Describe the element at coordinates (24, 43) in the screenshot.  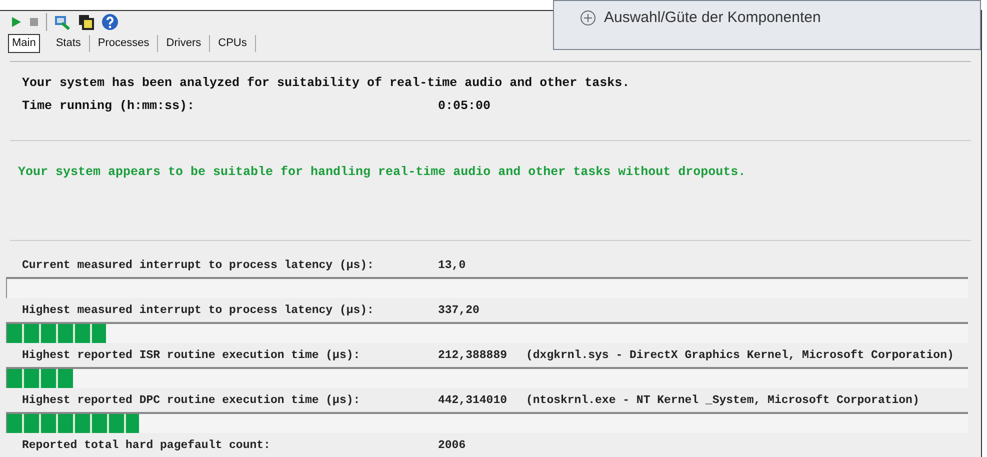
I see `tab: Main` at that location.